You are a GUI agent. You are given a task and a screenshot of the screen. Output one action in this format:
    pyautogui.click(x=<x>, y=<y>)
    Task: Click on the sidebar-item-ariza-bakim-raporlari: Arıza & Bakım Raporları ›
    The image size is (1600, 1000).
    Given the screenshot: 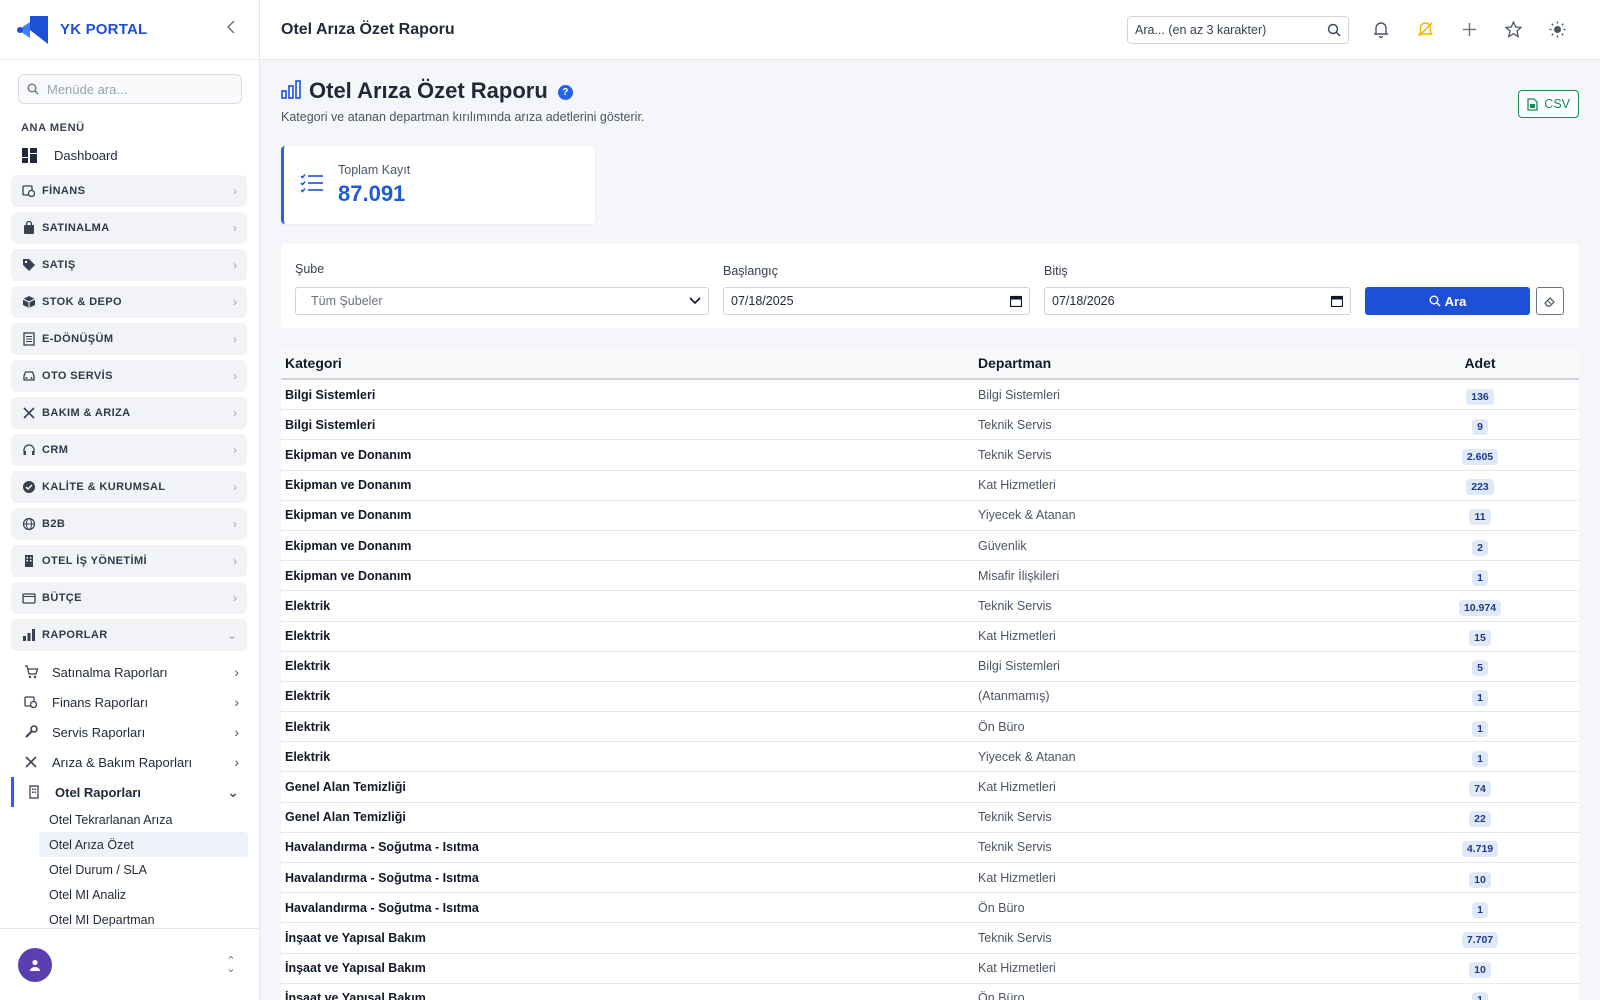 What is the action you would take?
    pyautogui.click(x=129, y=762)
    